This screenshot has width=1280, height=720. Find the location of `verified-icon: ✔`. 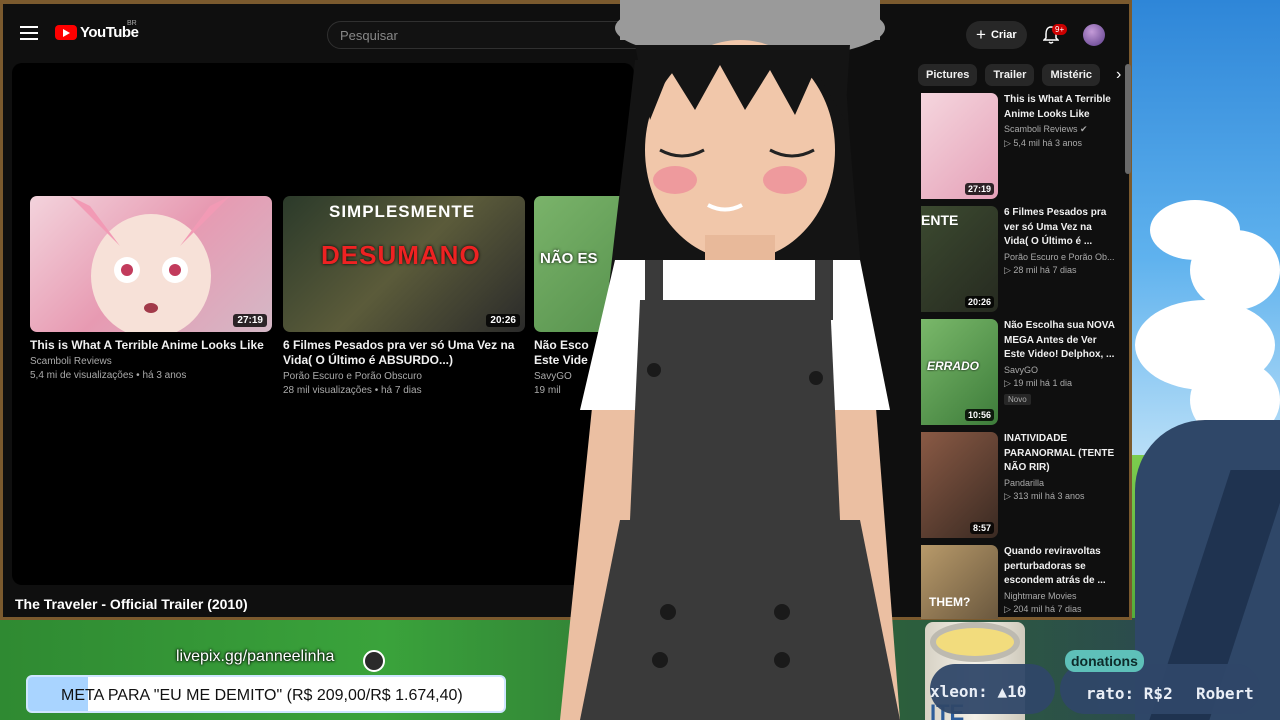

verified-icon: ✔ is located at coordinates (1084, 129).